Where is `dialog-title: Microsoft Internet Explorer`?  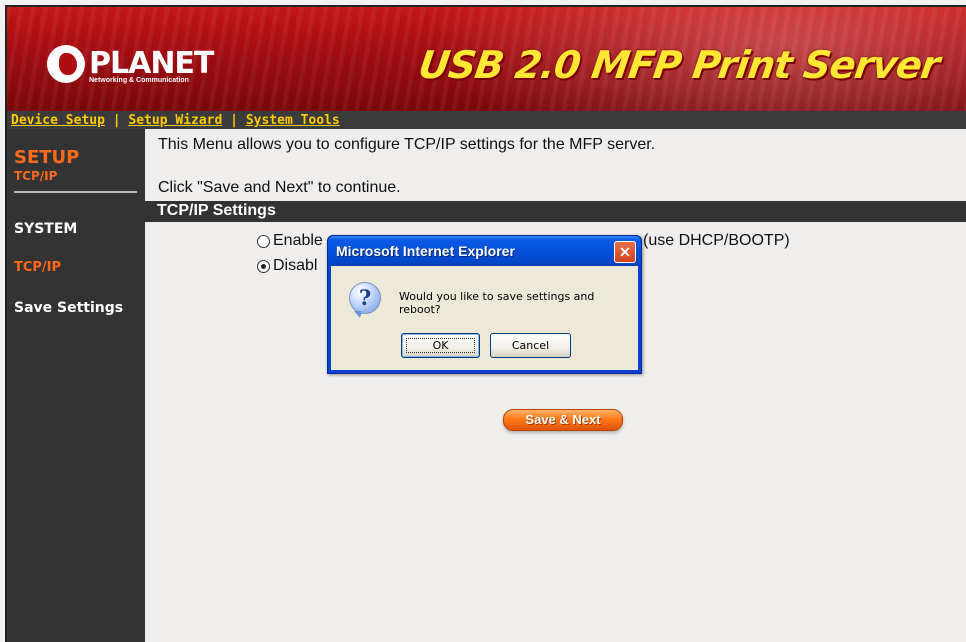 dialog-title: Microsoft Internet Explorer is located at coordinates (425, 251).